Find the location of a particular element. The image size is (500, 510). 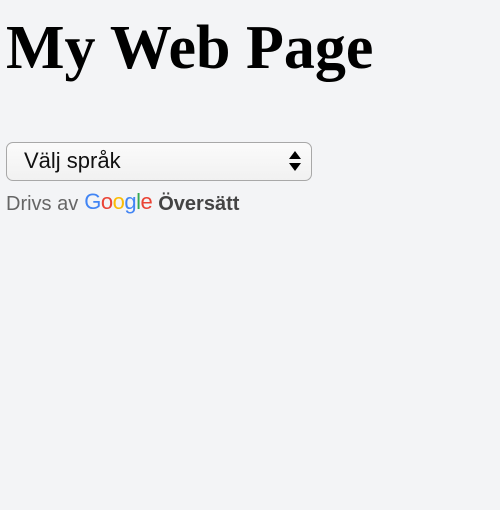

google-logo-letter: G is located at coordinates (92, 201).